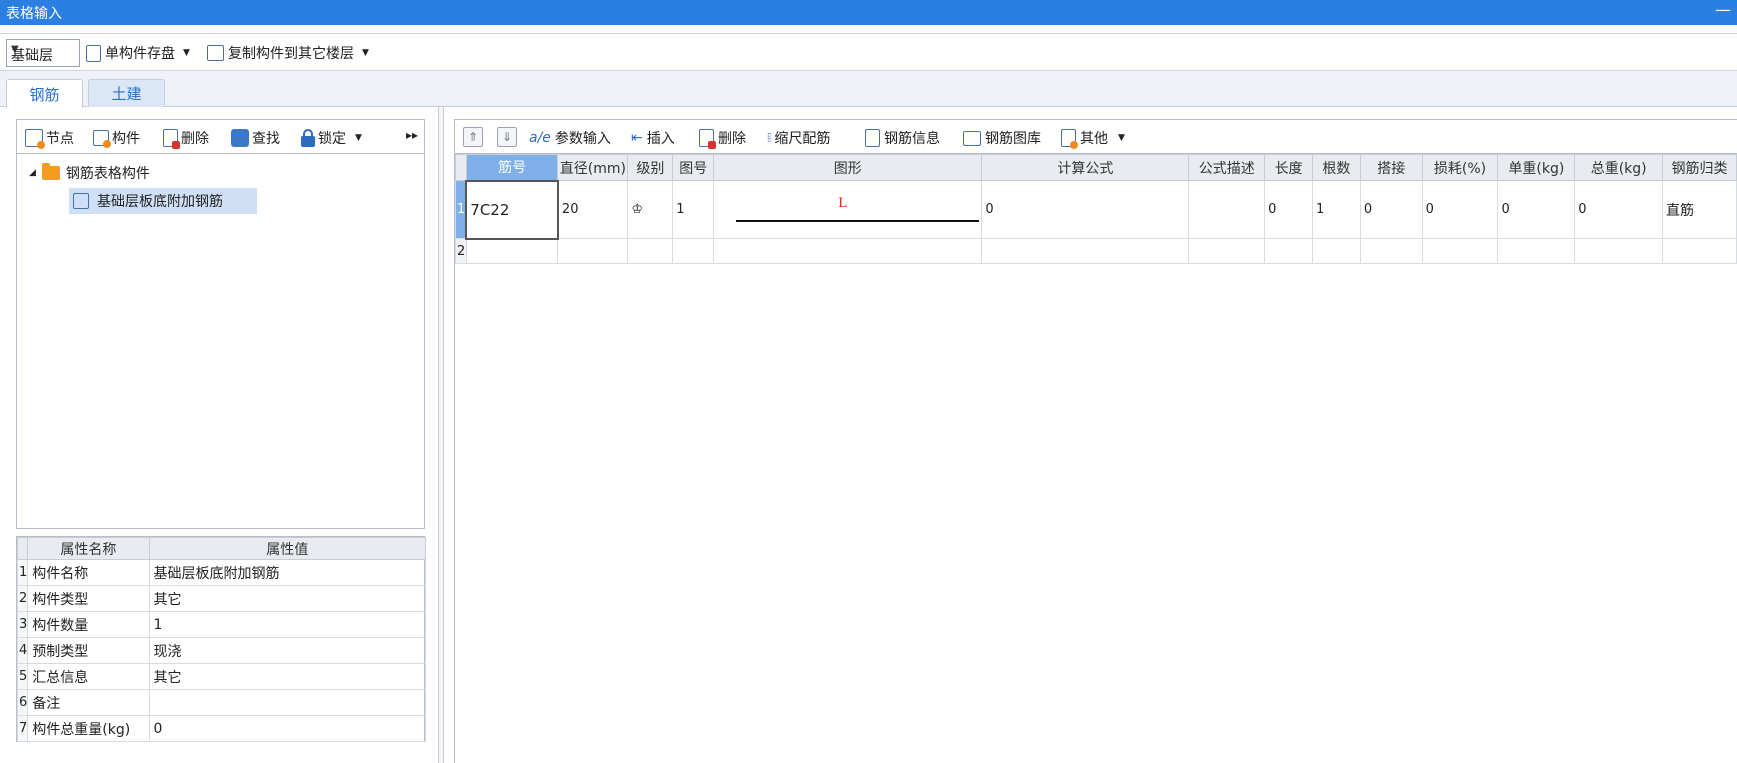 Image resolution: width=1737 pixels, height=763 pixels. I want to click on cell-loss: 0, so click(1460, 209).